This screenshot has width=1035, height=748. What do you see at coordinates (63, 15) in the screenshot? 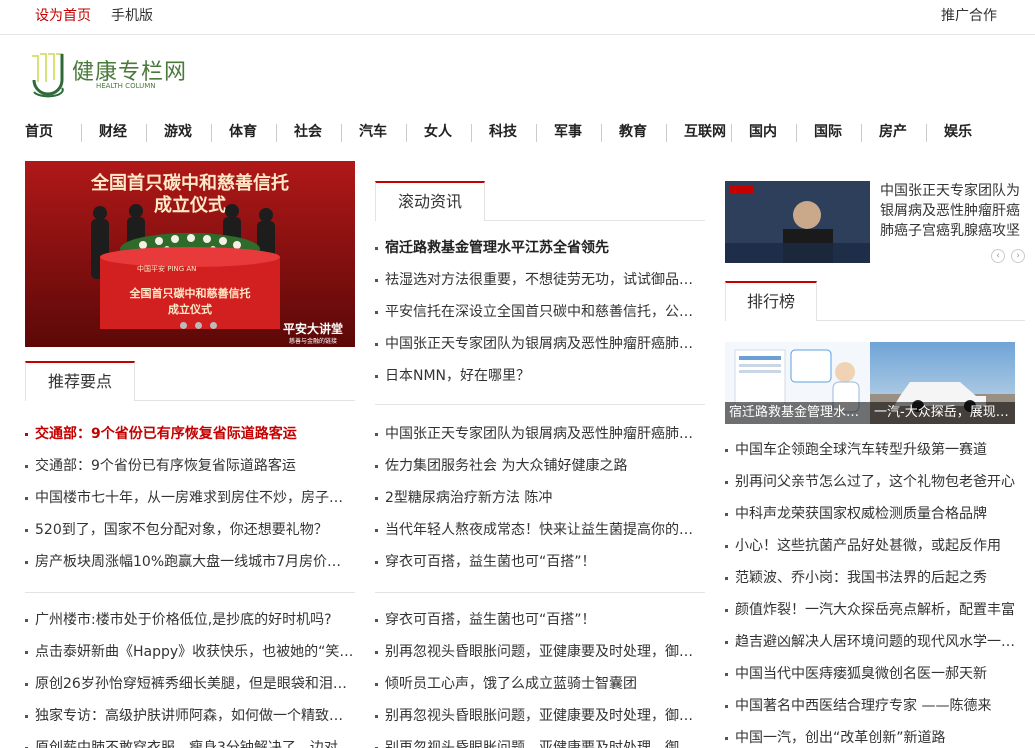
I see `set-homepage-link: 设为首页` at bounding box center [63, 15].